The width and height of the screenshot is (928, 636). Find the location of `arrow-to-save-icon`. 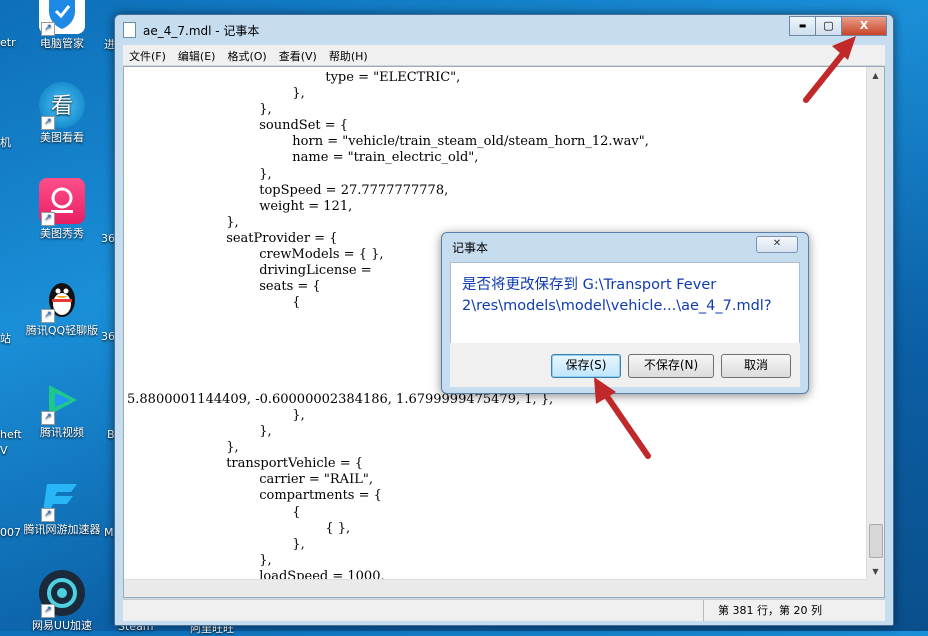

arrow-to-save-icon is located at coordinates (622, 418).